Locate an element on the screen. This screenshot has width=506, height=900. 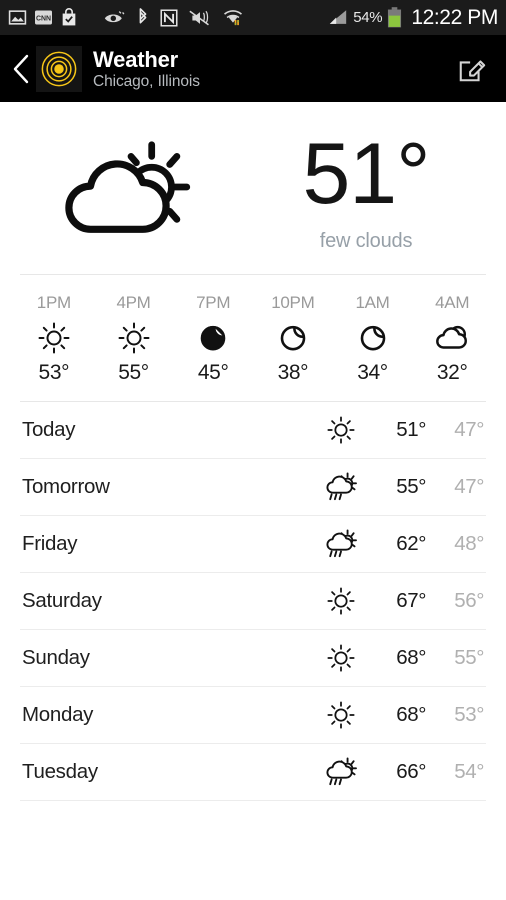
day-low-temp: 48° is located at coordinates (469, 543).